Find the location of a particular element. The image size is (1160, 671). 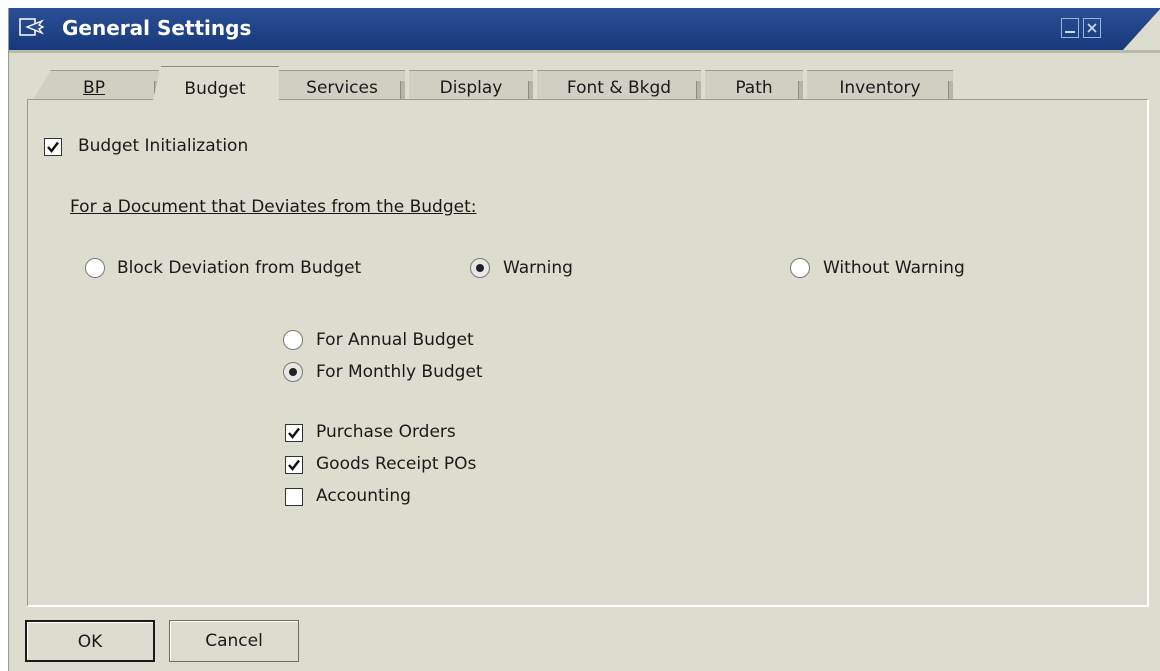

minimize-icon is located at coordinates (1070, 28).